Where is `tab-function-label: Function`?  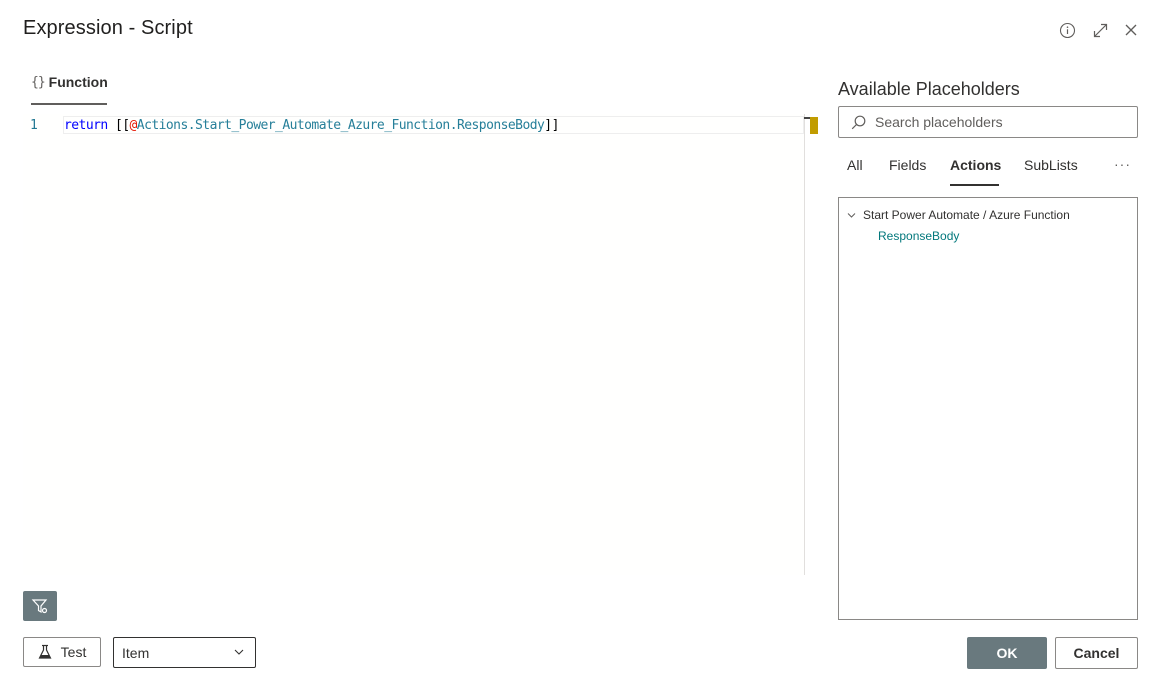 tab-function-label: Function is located at coordinates (78, 82).